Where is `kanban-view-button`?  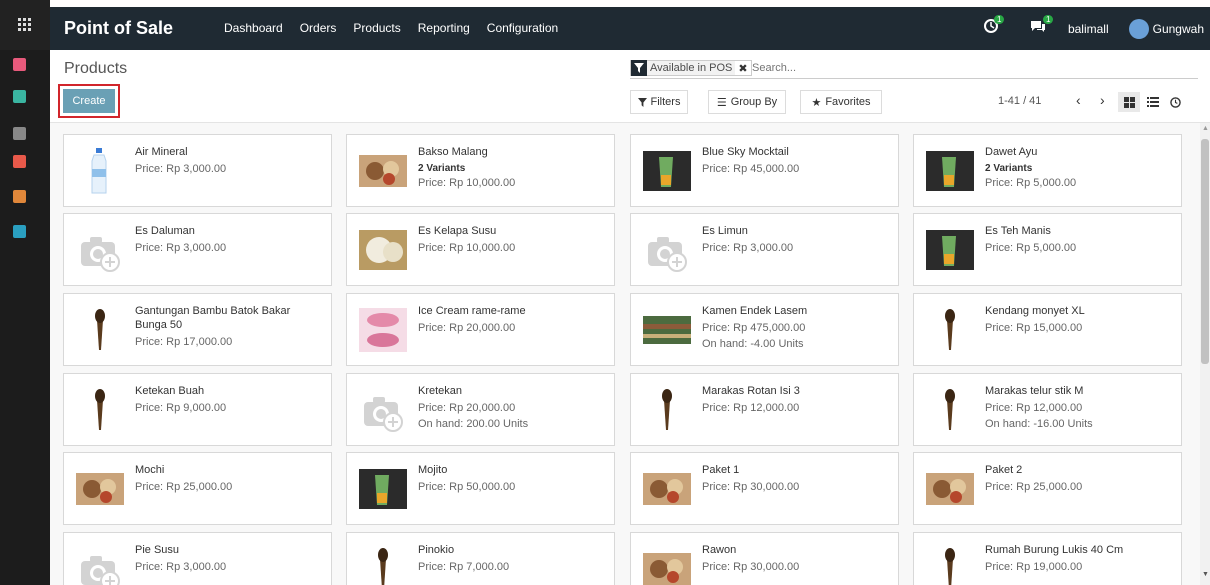 kanban-view-button is located at coordinates (1129, 102).